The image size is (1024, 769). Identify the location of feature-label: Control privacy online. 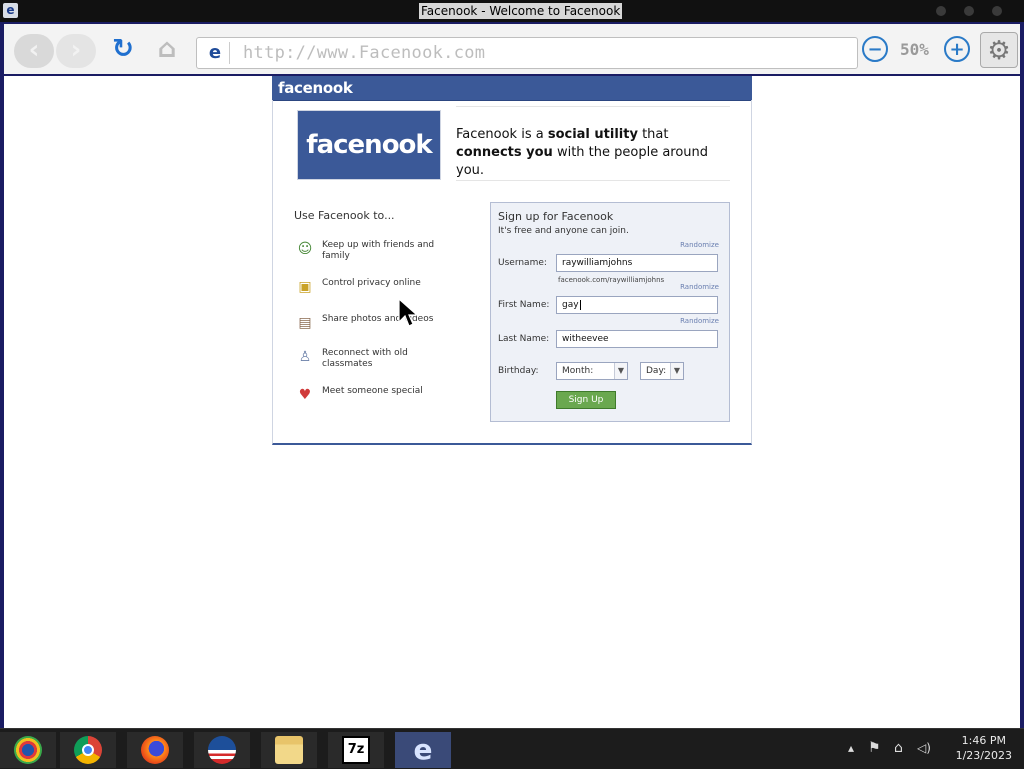
(371, 283).